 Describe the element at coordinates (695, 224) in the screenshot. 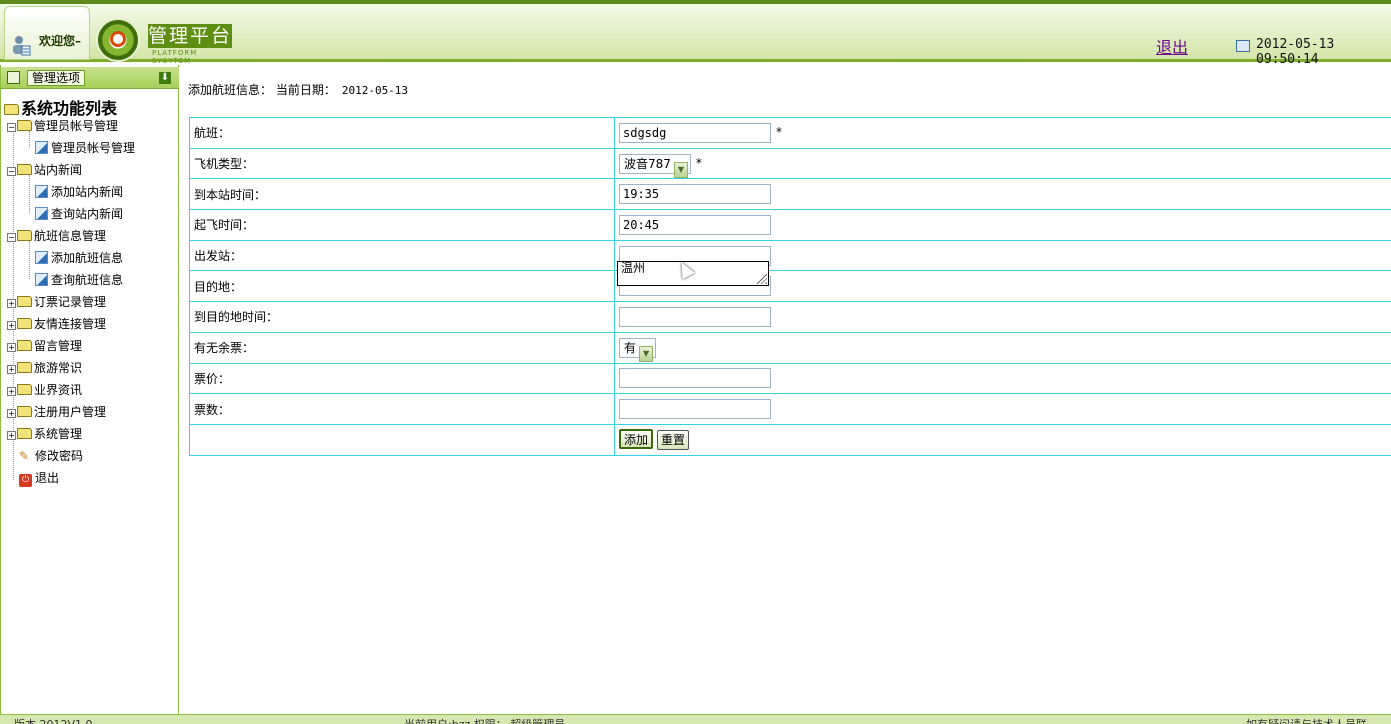

I see `depart-time-input` at that location.